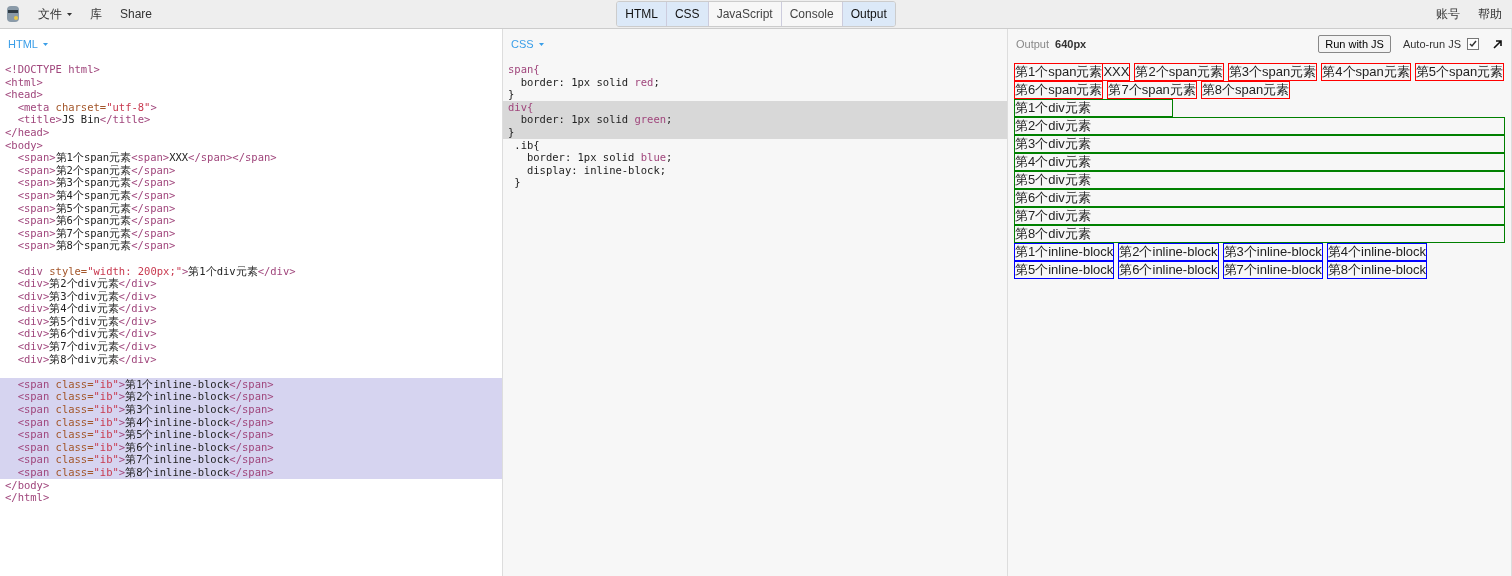 The image size is (1512, 576). What do you see at coordinates (1473, 44) in the screenshot?
I see `autorun-checkbox` at bounding box center [1473, 44].